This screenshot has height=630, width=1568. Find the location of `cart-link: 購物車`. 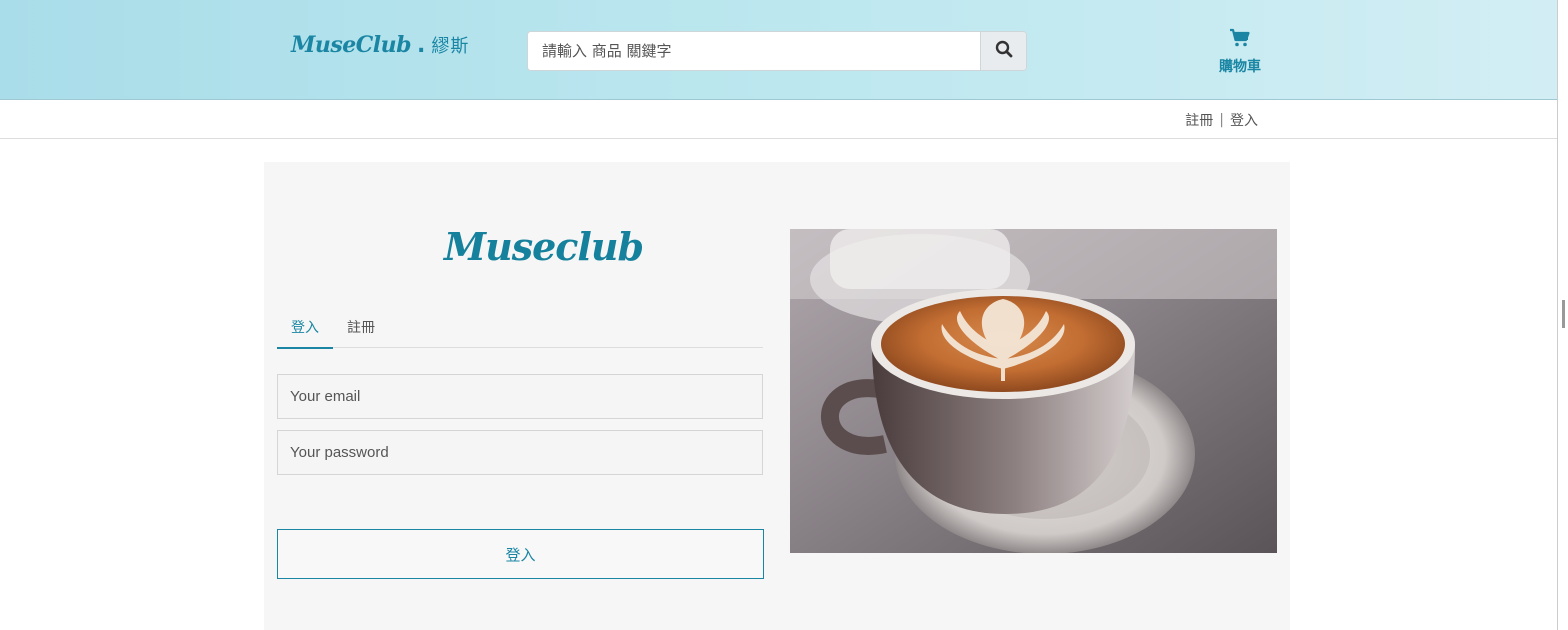

cart-link: 購物車 is located at coordinates (1240, 52).